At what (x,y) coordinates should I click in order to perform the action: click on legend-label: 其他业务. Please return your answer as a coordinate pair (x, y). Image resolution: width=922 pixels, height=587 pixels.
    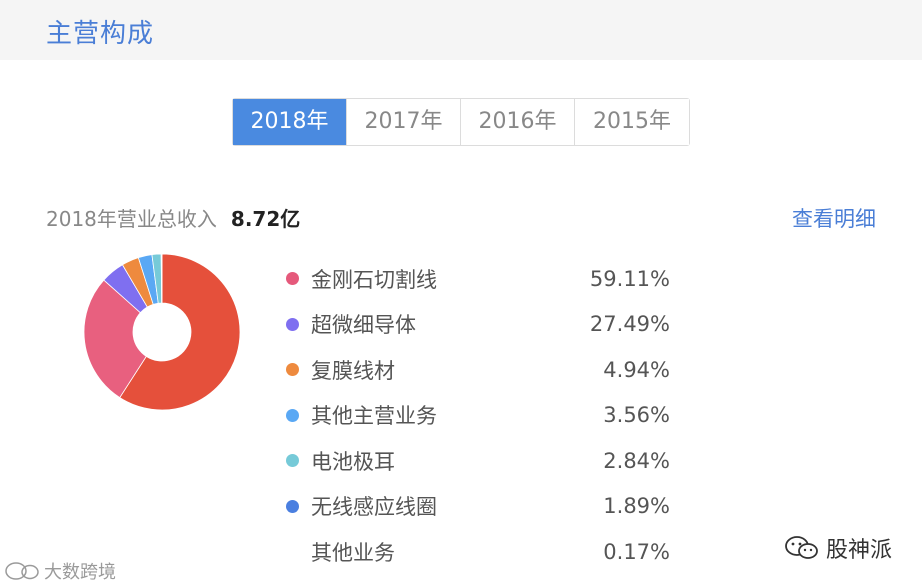
    Looking at the image, I should click on (353, 552).